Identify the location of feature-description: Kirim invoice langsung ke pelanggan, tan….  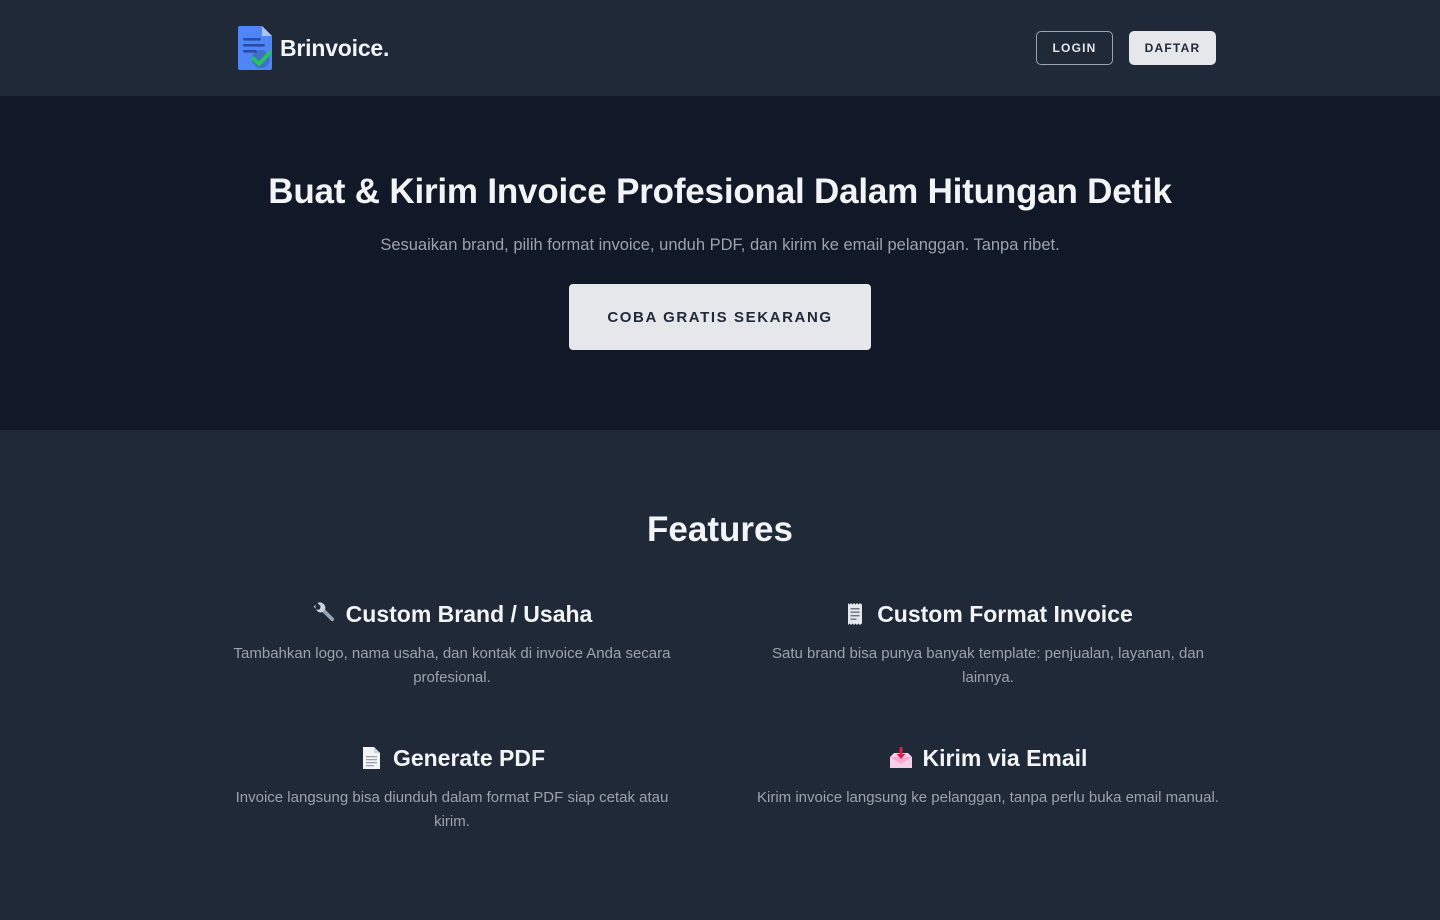
(988, 797).